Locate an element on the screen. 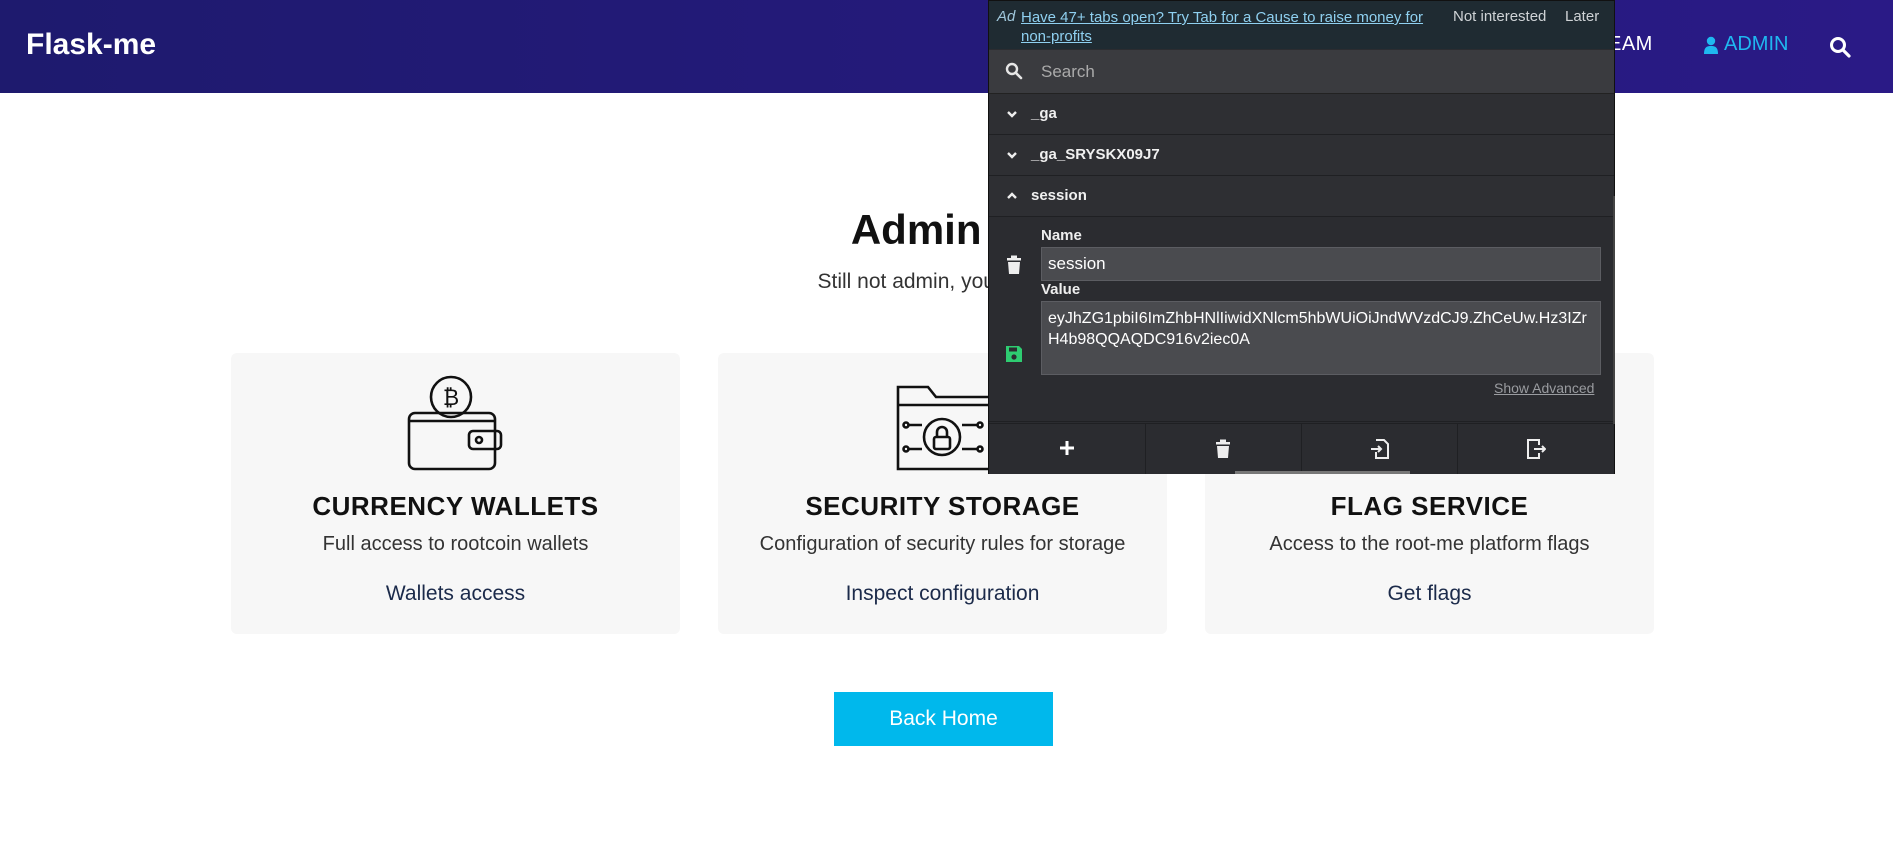  card-title: SECURITY STORAGE is located at coordinates (942, 506).